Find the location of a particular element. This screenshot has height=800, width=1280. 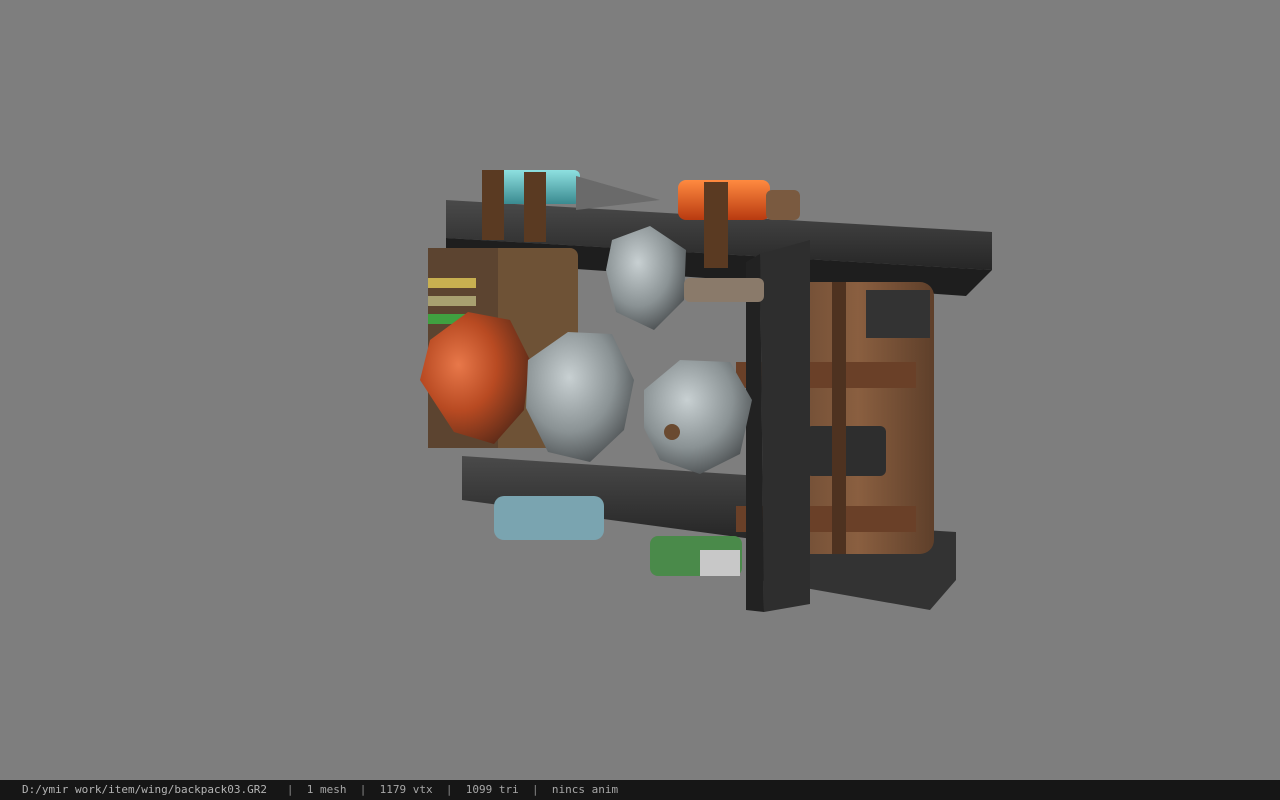

triangle-count-label: 1099 tri is located at coordinates (492, 789).